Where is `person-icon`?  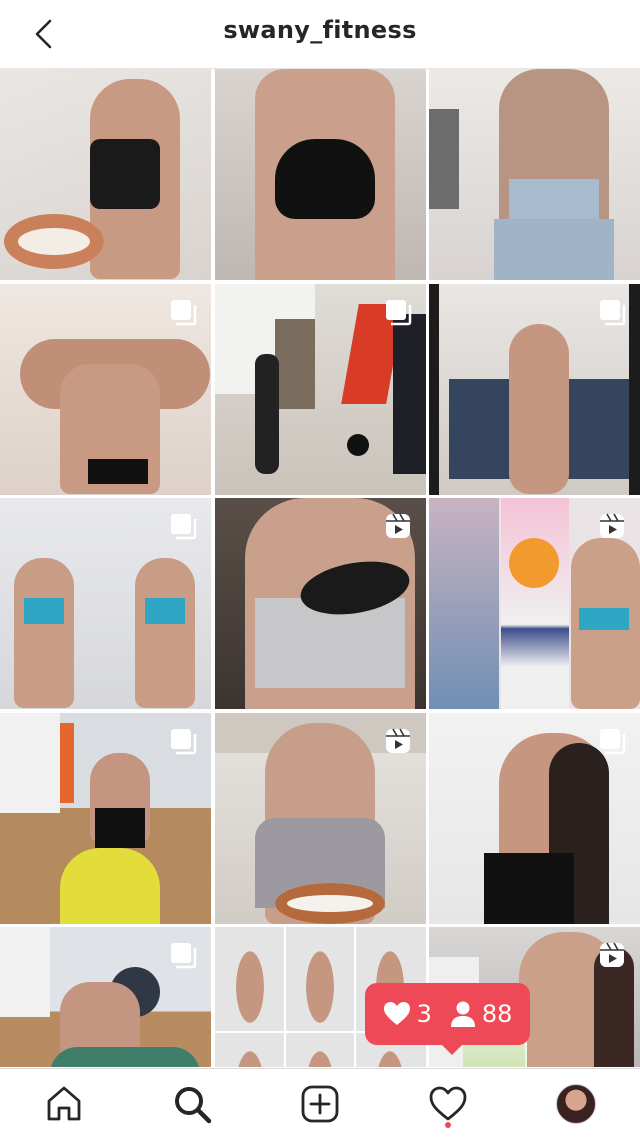
person-icon is located at coordinates (462, 1014).